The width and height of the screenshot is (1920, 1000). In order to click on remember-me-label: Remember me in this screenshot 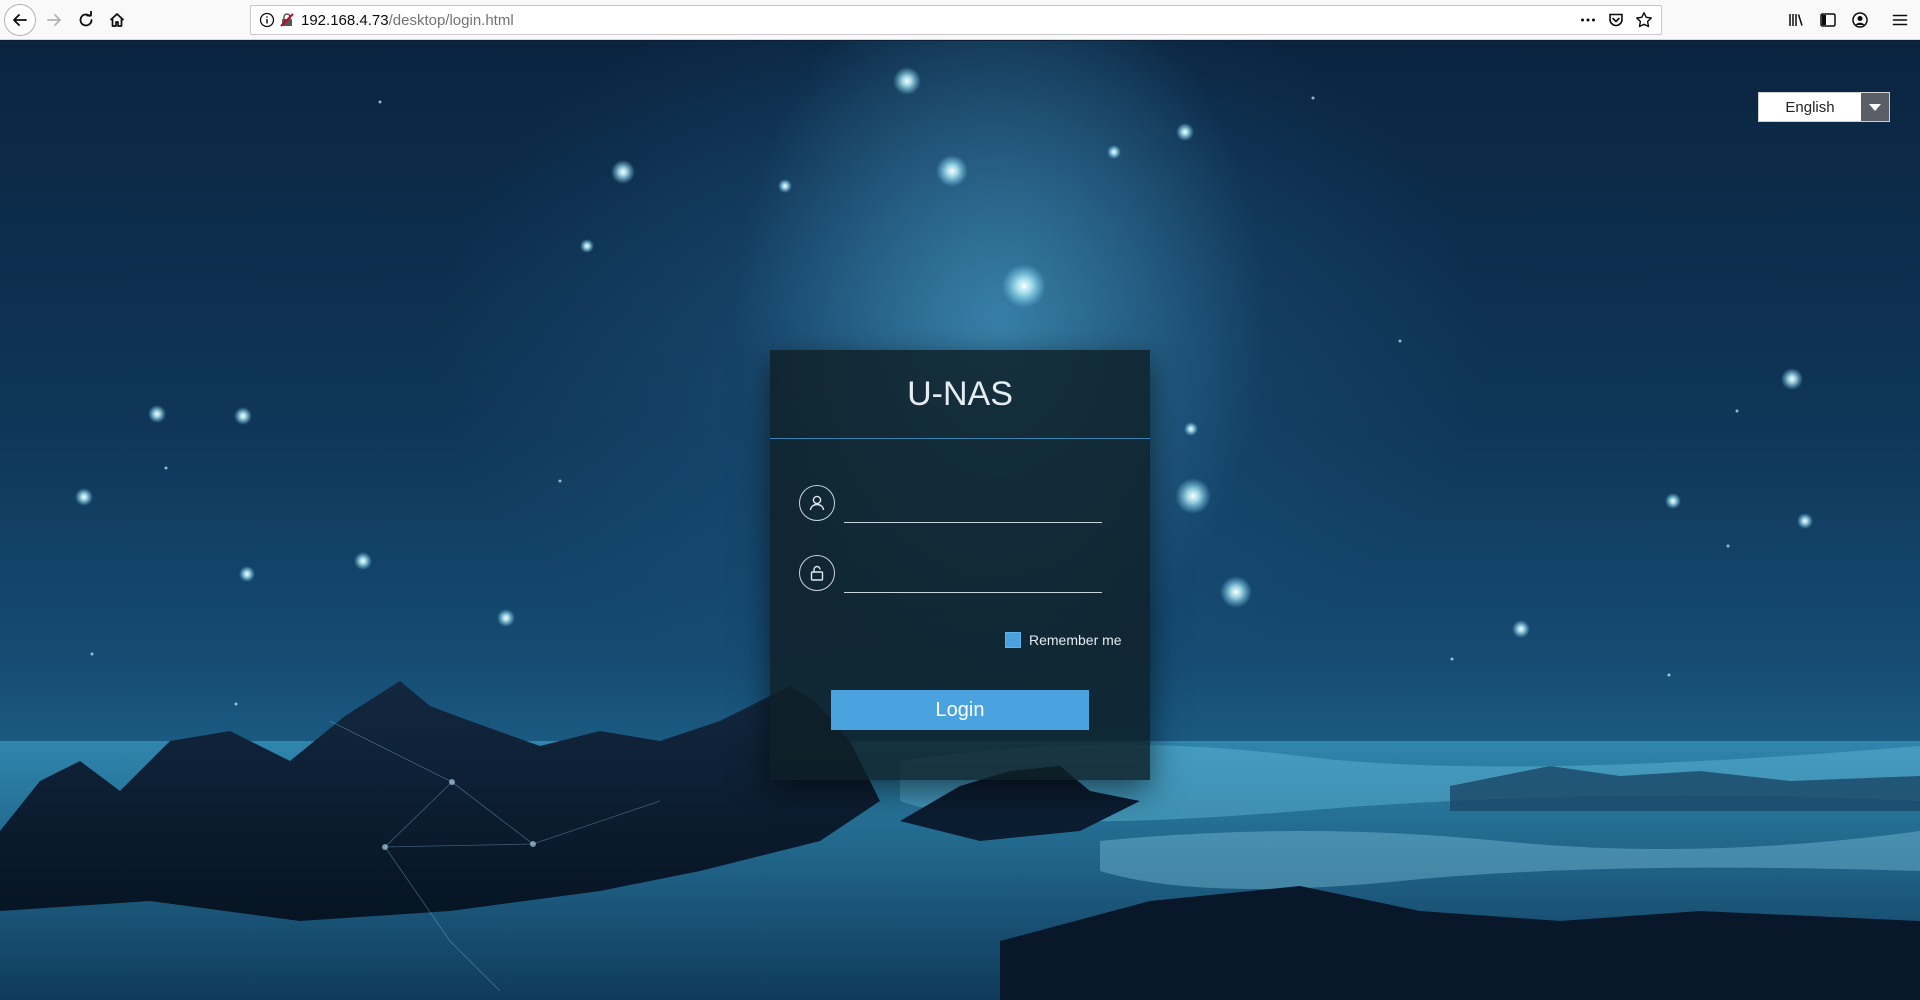, I will do `click(1075, 640)`.